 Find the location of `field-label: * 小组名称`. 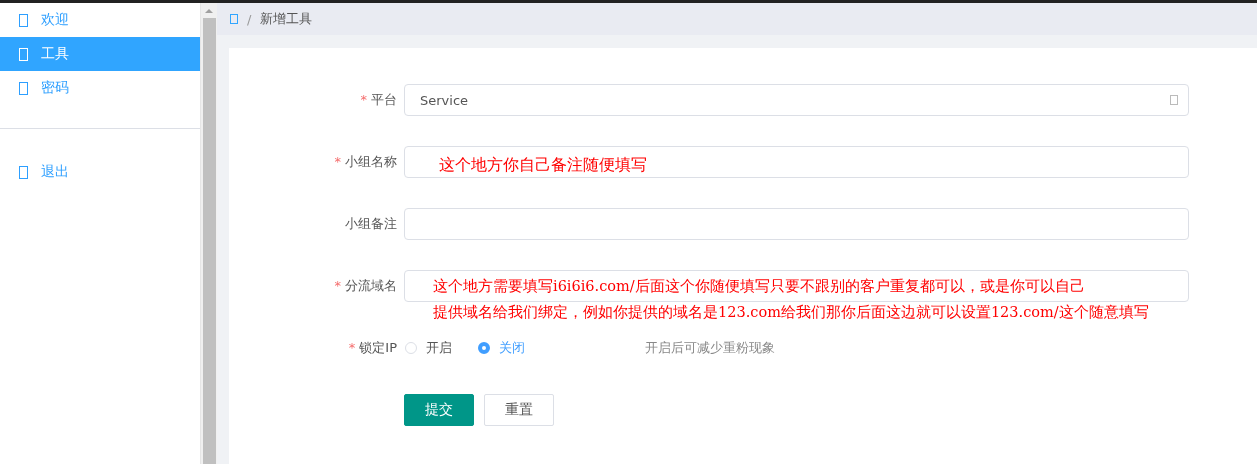

field-label: * 小组名称 is located at coordinates (365, 162).